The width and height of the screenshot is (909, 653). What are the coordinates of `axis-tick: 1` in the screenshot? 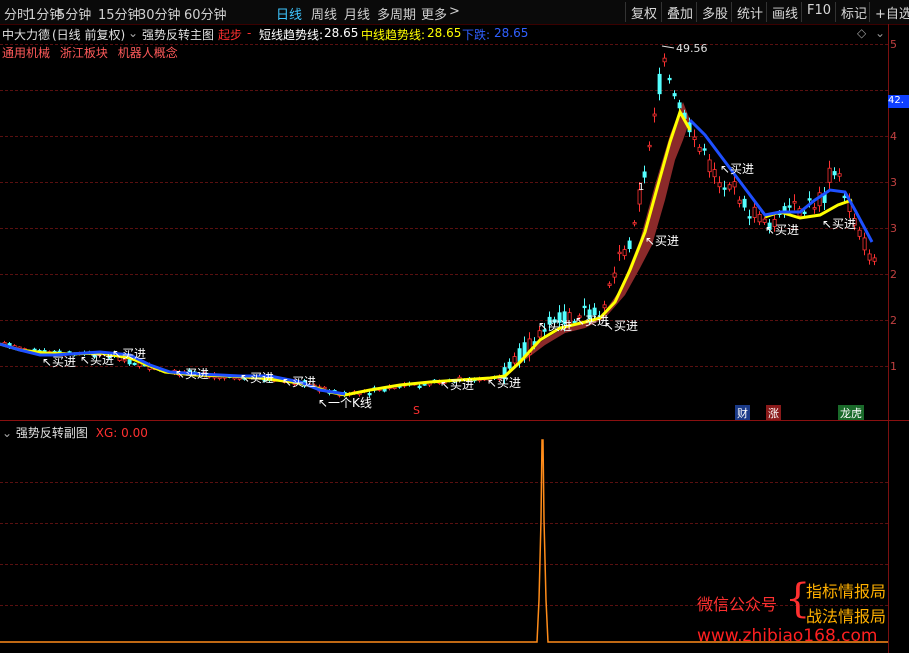 It's located at (893, 366).